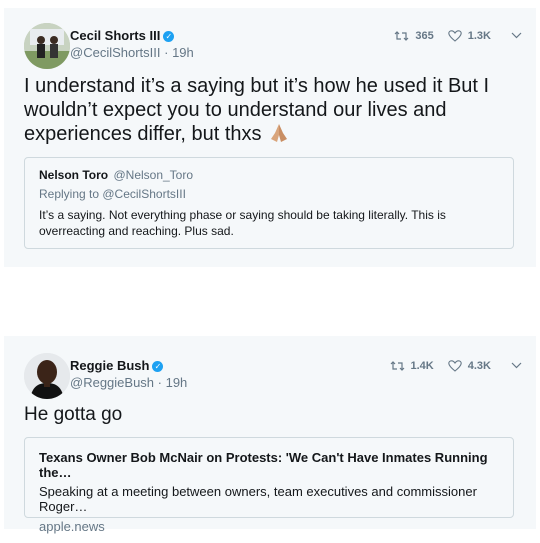 This screenshot has height=543, width=540. Describe the element at coordinates (422, 366) in the screenshot. I see `retweet-count: 1.4K` at that location.